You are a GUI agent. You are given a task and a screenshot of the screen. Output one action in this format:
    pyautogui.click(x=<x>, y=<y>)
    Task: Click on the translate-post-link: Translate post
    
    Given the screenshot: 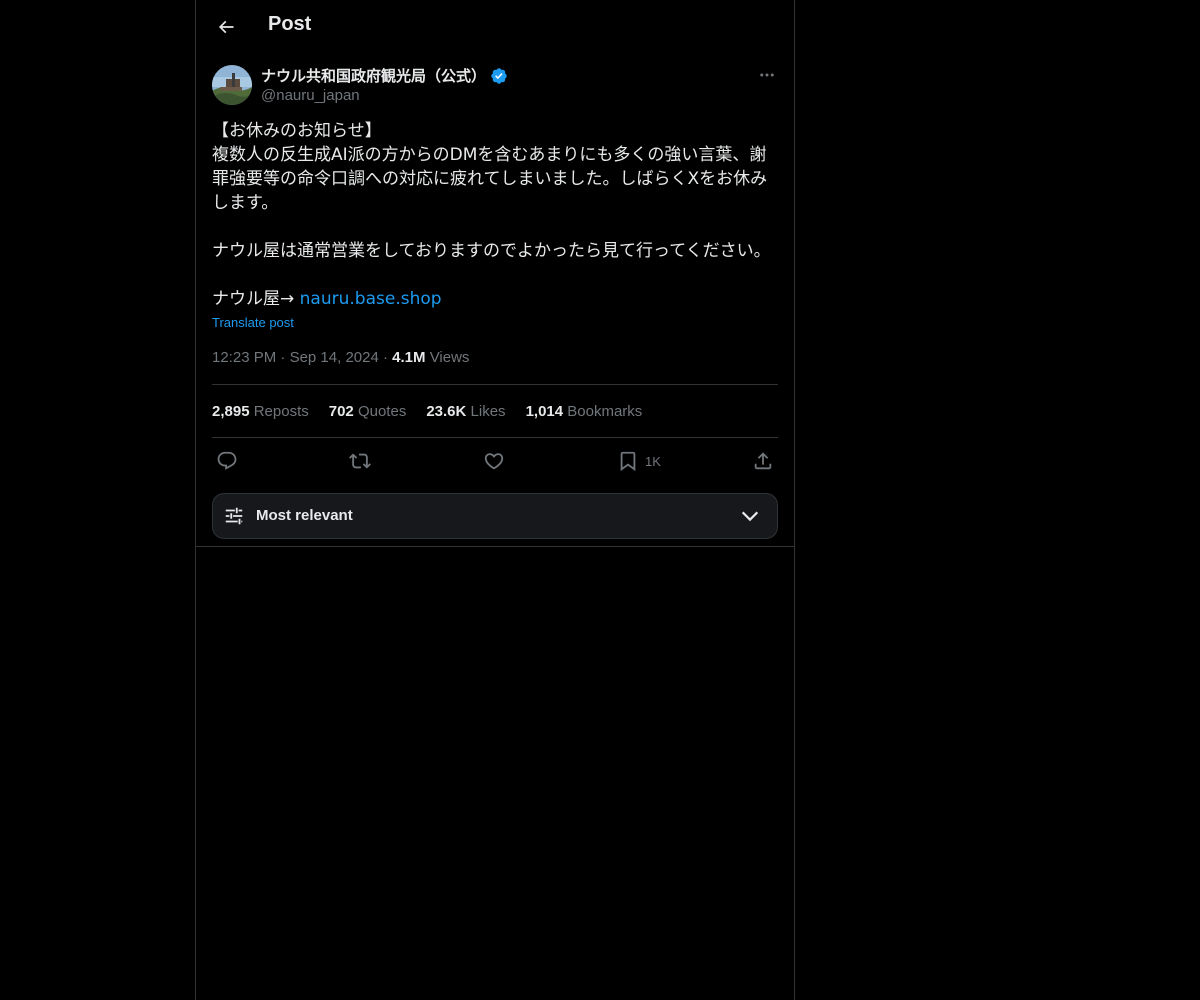 What is the action you would take?
    pyautogui.click(x=253, y=322)
    